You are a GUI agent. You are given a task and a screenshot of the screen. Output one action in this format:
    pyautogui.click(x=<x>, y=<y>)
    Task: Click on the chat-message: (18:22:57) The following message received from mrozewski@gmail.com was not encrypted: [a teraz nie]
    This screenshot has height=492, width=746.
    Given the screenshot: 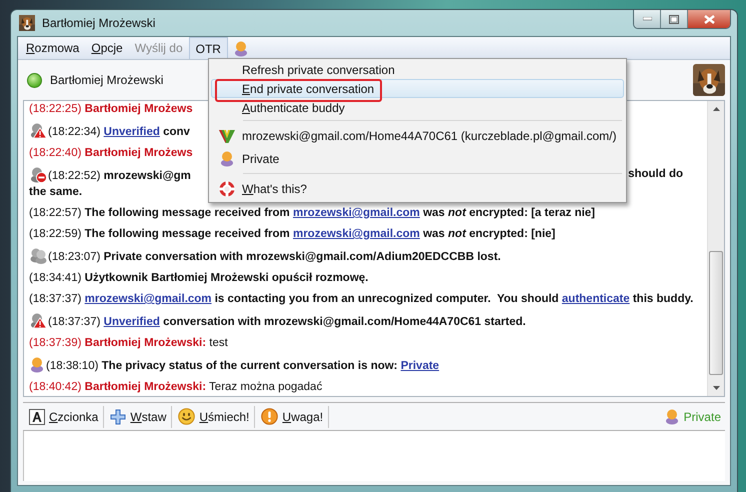 What is the action you would take?
    pyautogui.click(x=312, y=213)
    